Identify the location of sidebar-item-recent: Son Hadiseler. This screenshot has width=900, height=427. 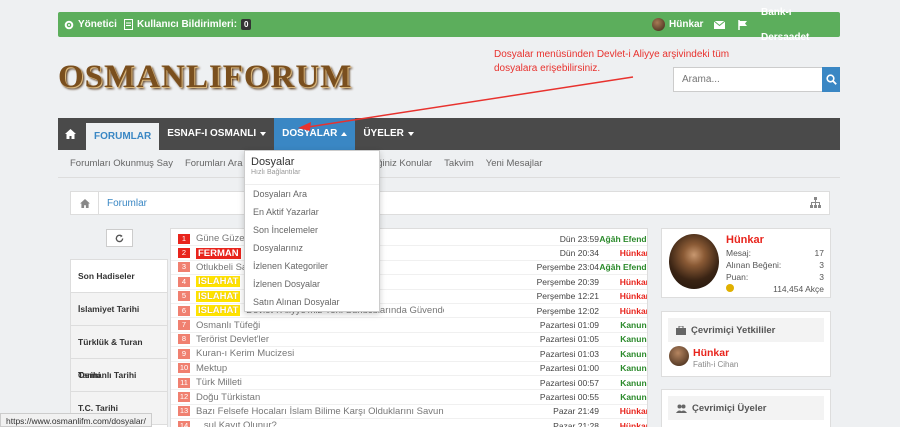
(119, 276).